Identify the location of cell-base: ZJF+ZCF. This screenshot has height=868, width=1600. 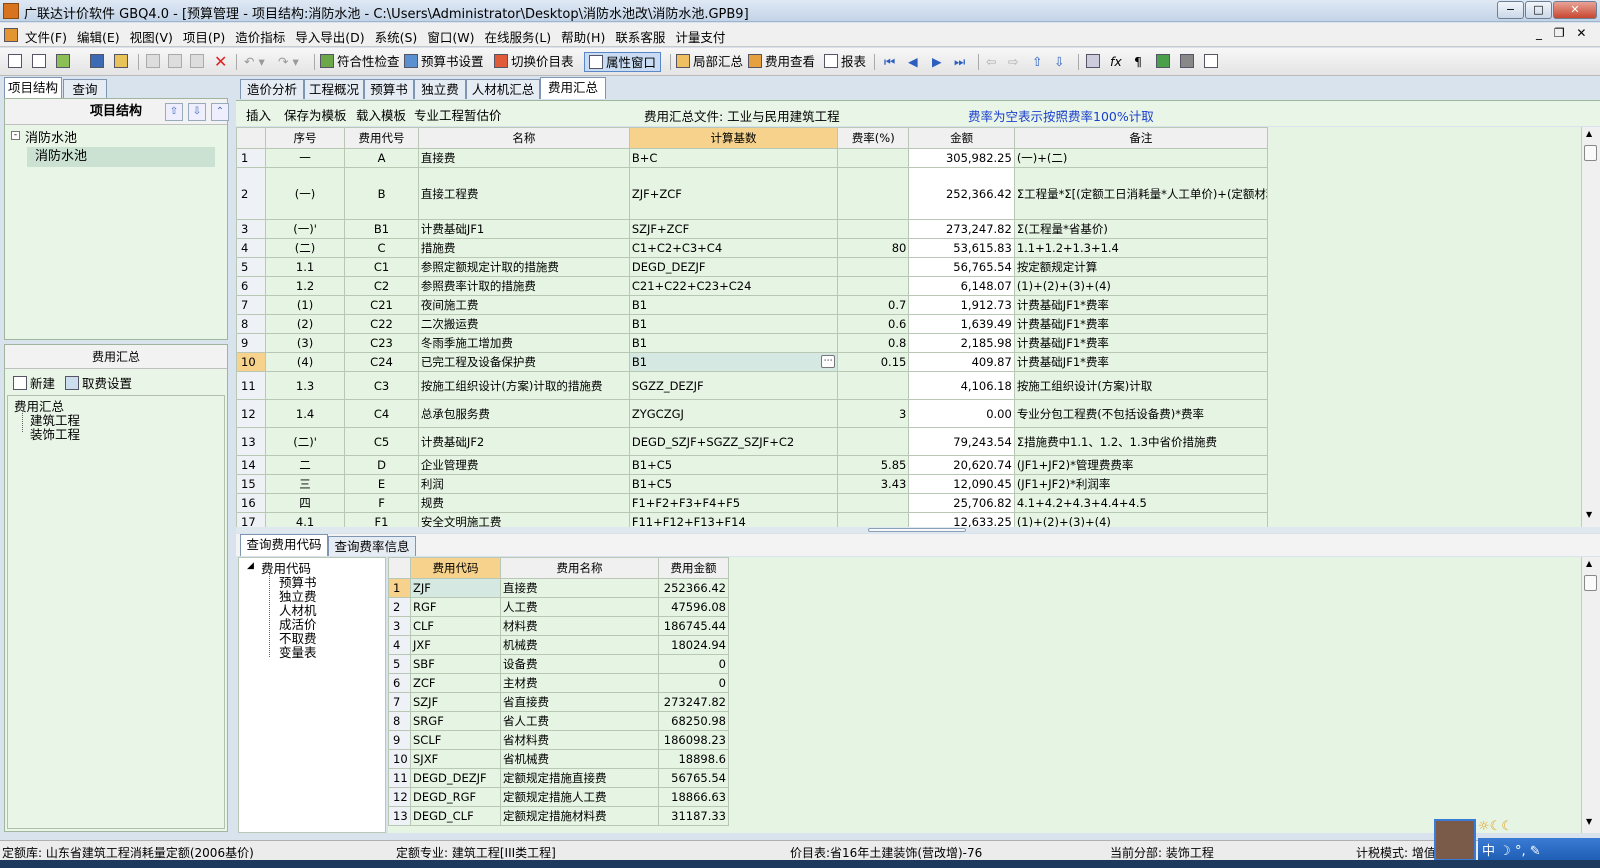
(733, 193).